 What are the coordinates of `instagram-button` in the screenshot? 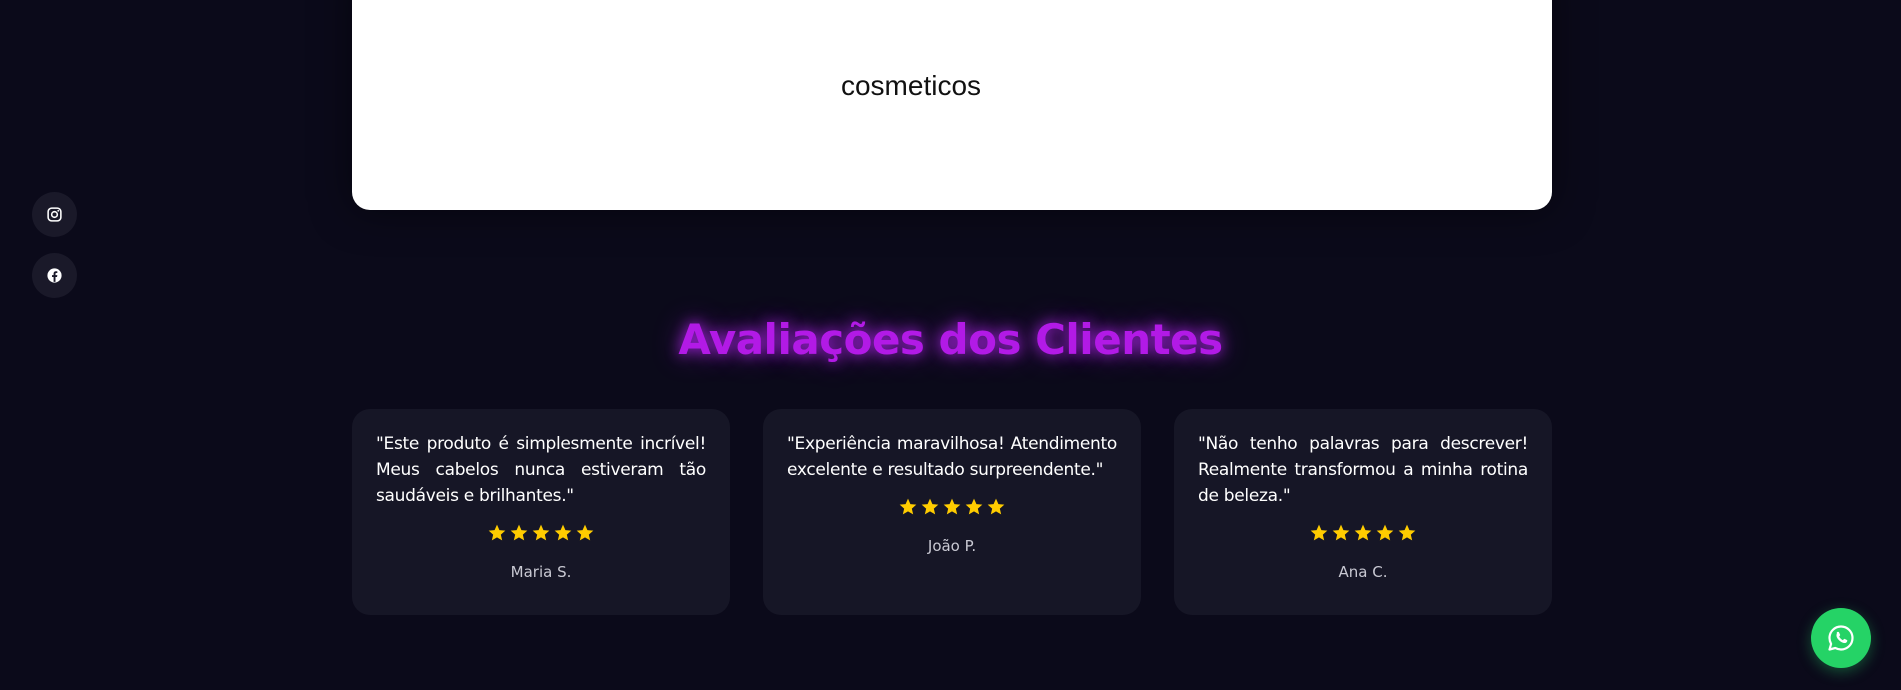 It's located at (54, 214).